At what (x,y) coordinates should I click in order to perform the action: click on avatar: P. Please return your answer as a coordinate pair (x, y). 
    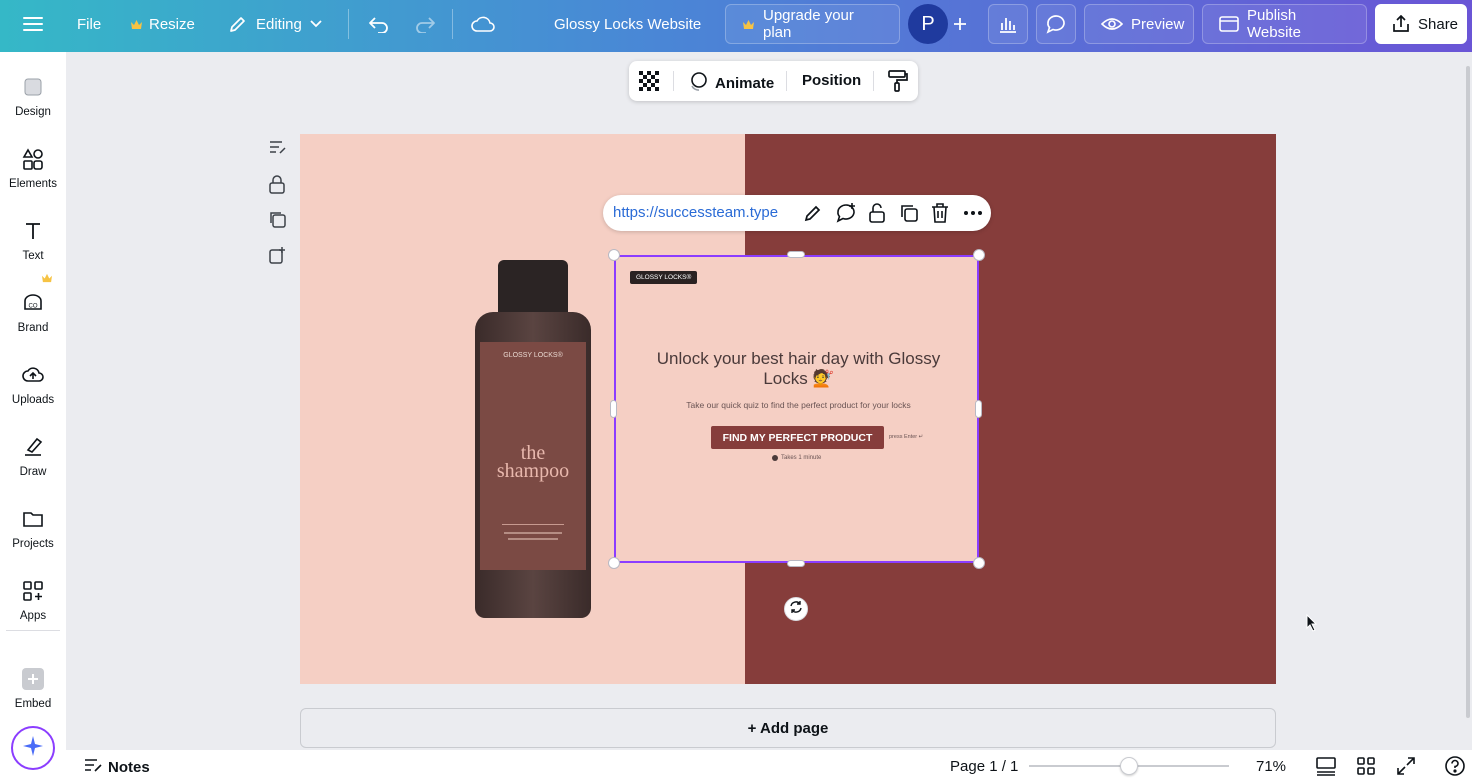
    Looking at the image, I should click on (928, 24).